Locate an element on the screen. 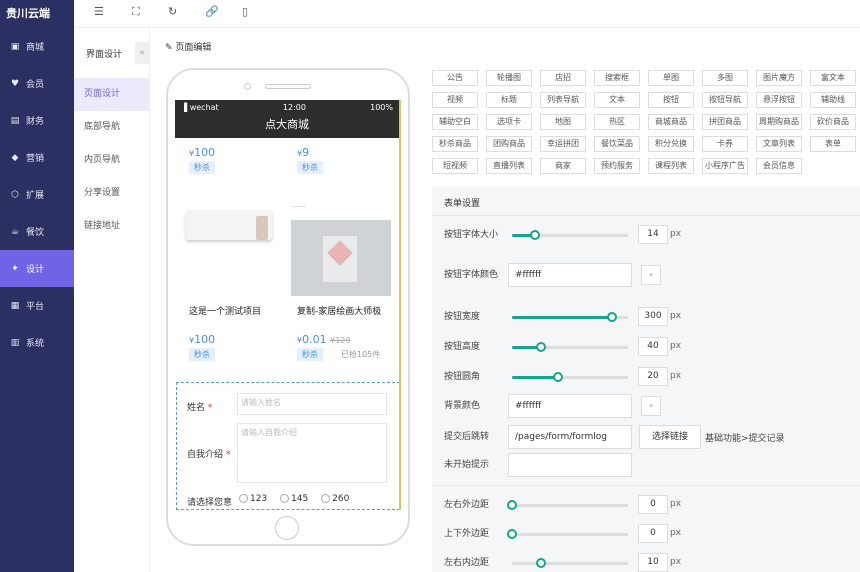 Image resolution: width=860 pixels, height=572 pixels. component-button: 商家 is located at coordinates (563, 166).